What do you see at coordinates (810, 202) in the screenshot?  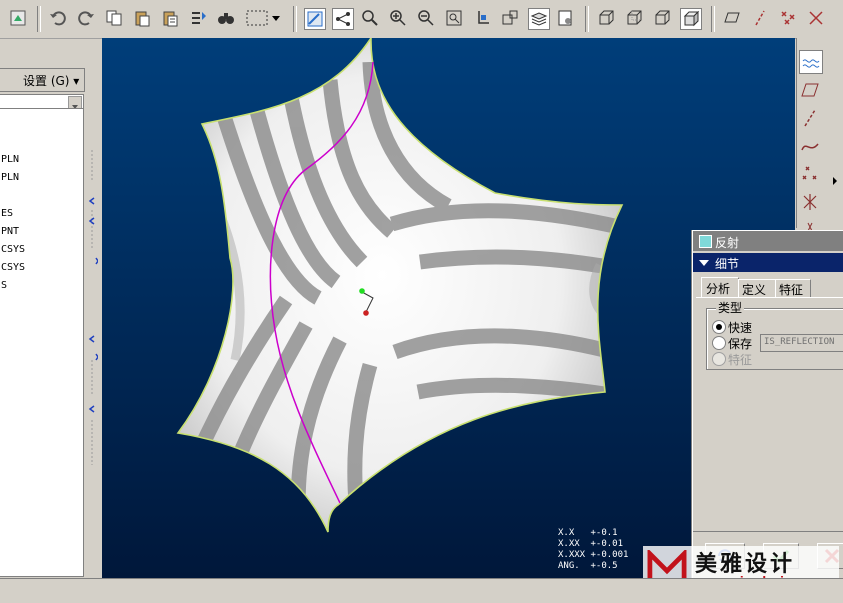 I see `csys-tool-icon` at bounding box center [810, 202].